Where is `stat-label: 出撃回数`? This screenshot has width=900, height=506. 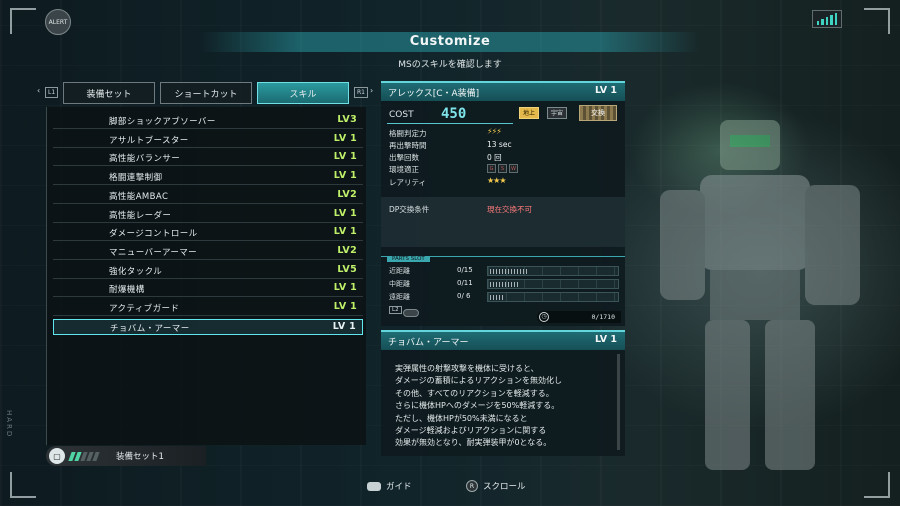 stat-label: 出撃回数 is located at coordinates (404, 157).